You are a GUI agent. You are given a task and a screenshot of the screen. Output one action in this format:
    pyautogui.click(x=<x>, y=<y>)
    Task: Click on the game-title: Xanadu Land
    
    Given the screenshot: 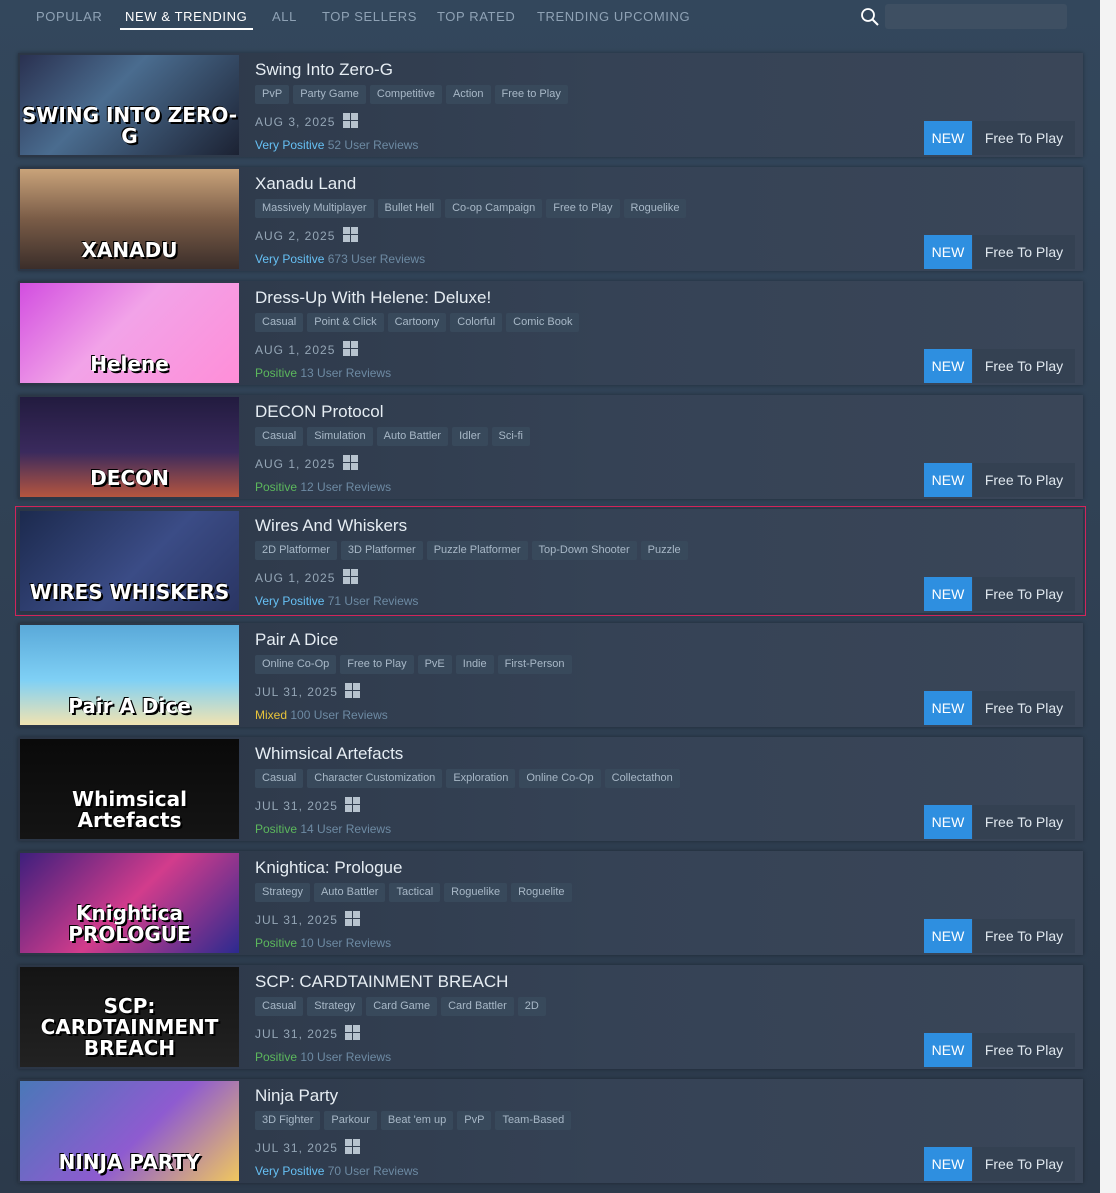 What is the action you would take?
    pyautogui.click(x=305, y=184)
    